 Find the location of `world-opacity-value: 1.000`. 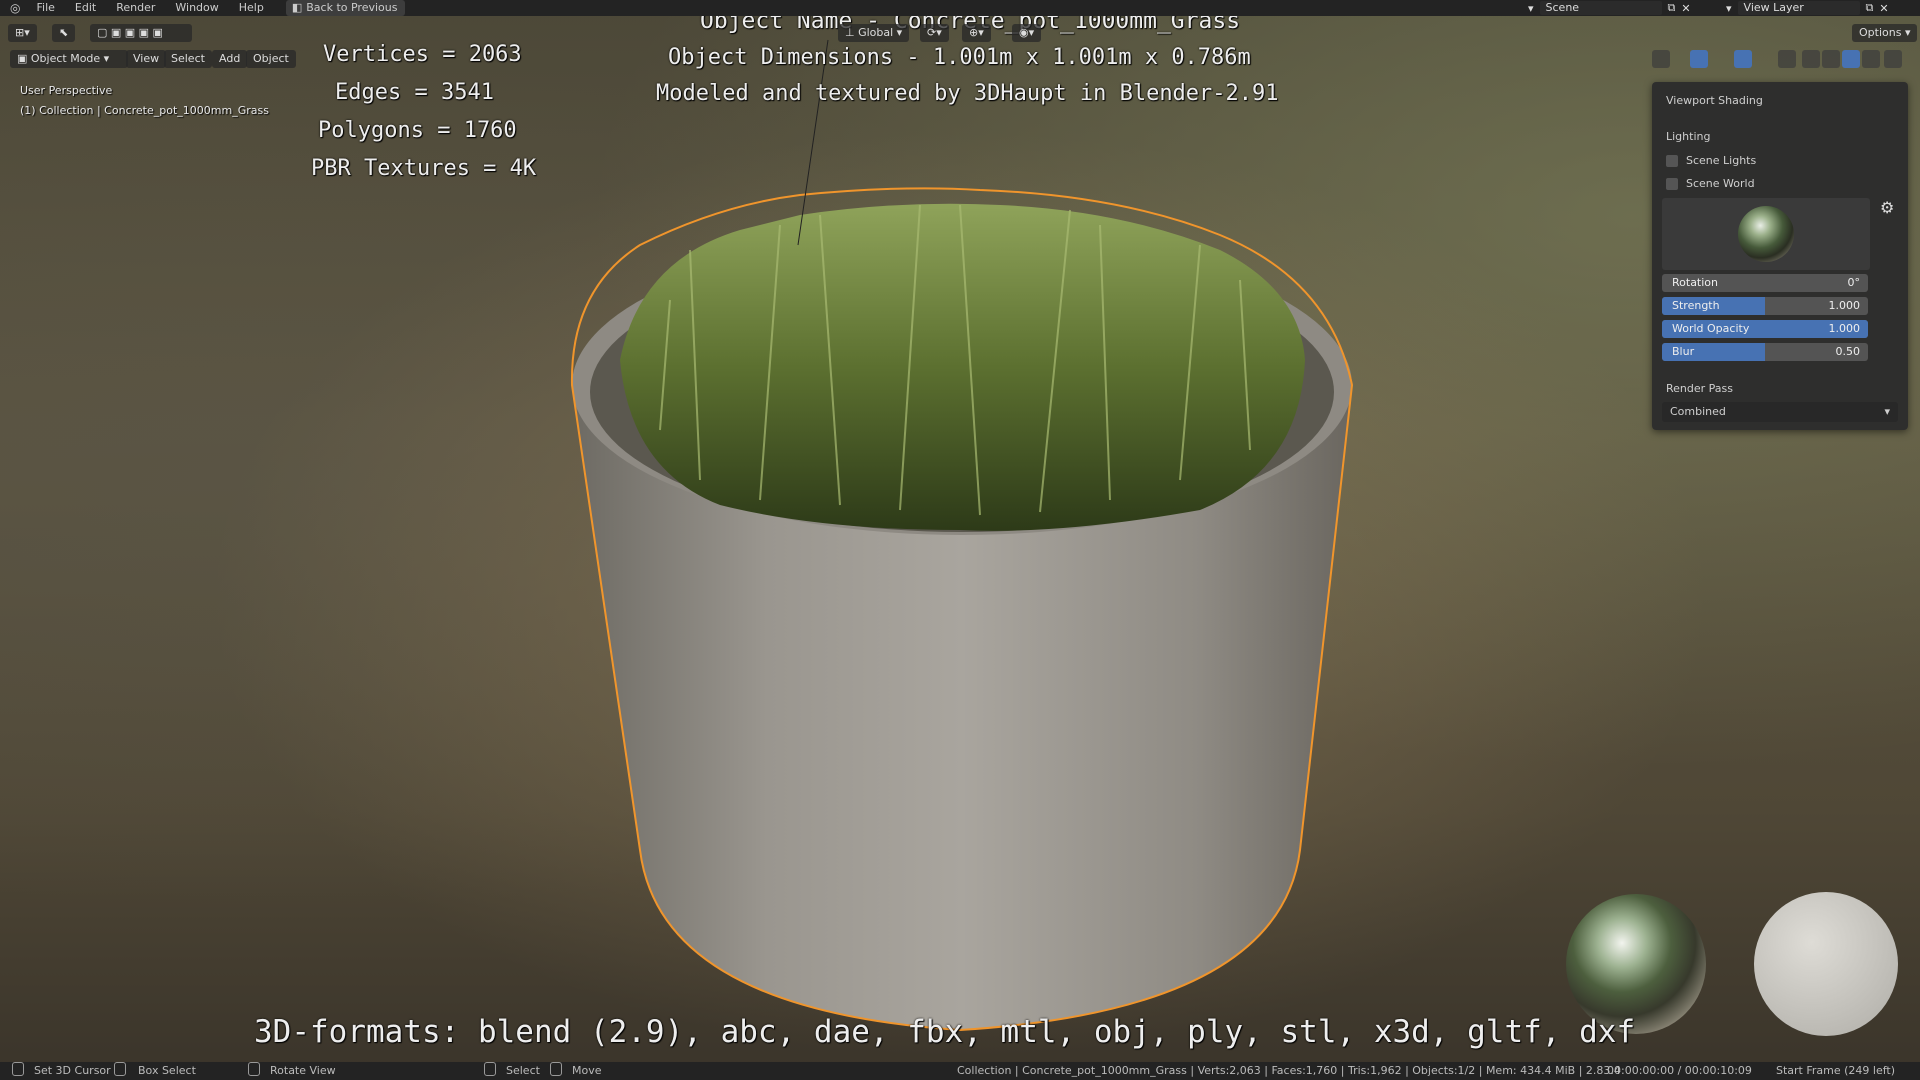

world-opacity-value: 1.000 is located at coordinates (1844, 328).